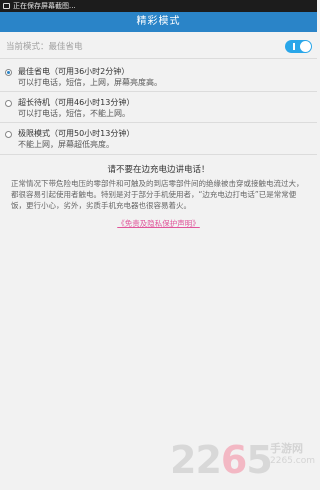  Describe the element at coordinates (74, 113) in the screenshot. I see `mode-description: 可以打电话，短信，不能上网。` at that location.